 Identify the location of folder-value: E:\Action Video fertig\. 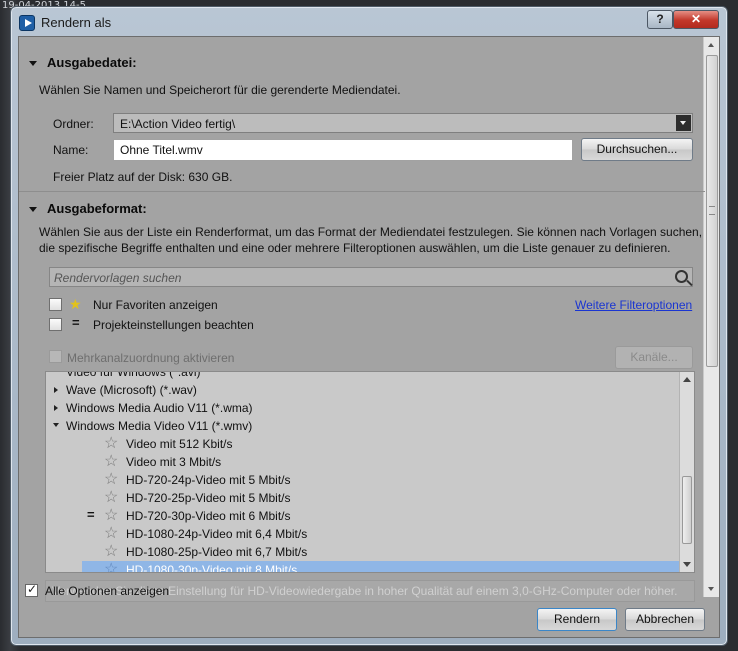
(178, 124).